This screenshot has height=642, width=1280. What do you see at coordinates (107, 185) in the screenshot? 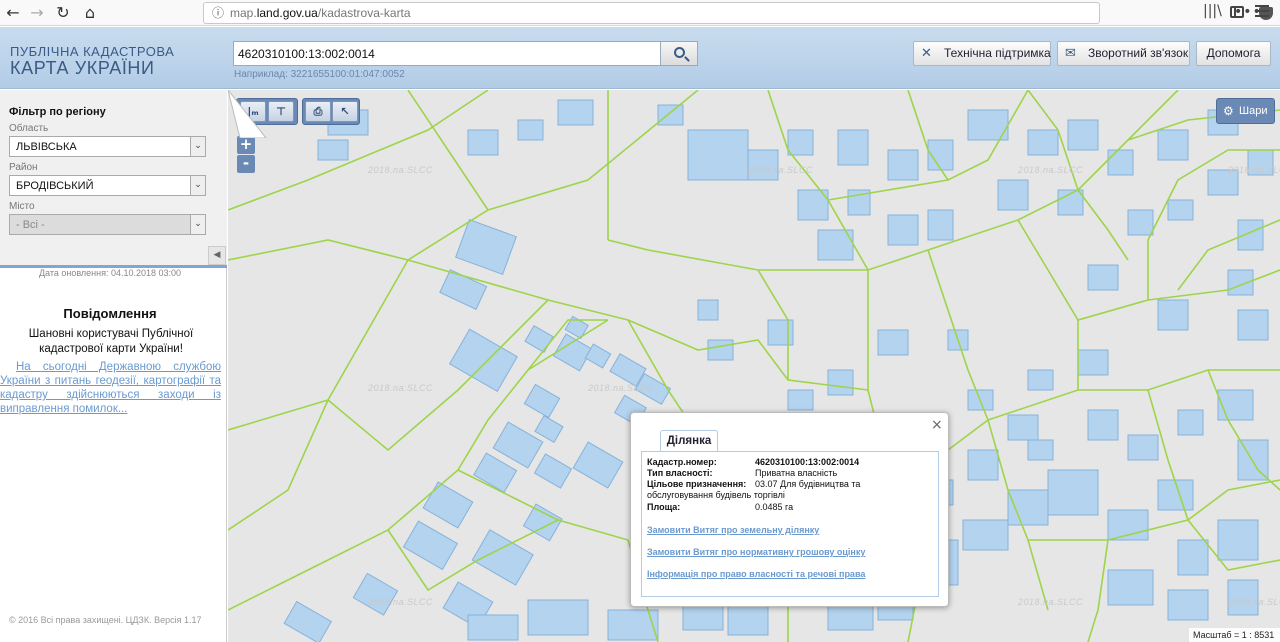
I see `rayon-select: БРОДІВСЬКИЙ ⌄` at bounding box center [107, 185].